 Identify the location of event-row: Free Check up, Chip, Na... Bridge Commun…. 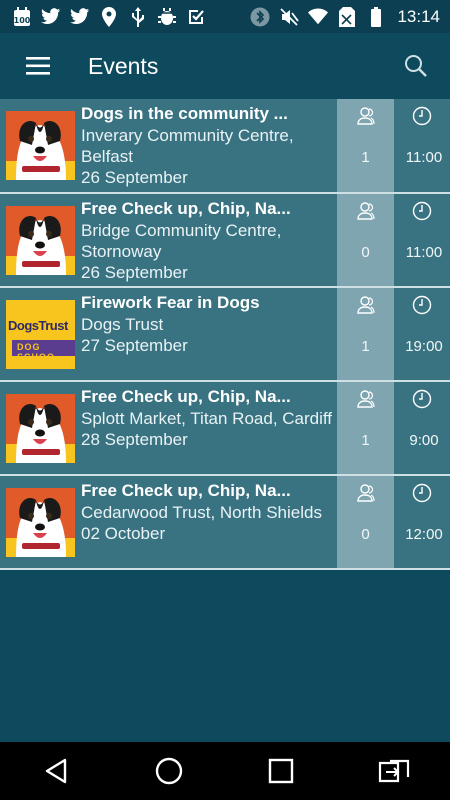
(225, 241).